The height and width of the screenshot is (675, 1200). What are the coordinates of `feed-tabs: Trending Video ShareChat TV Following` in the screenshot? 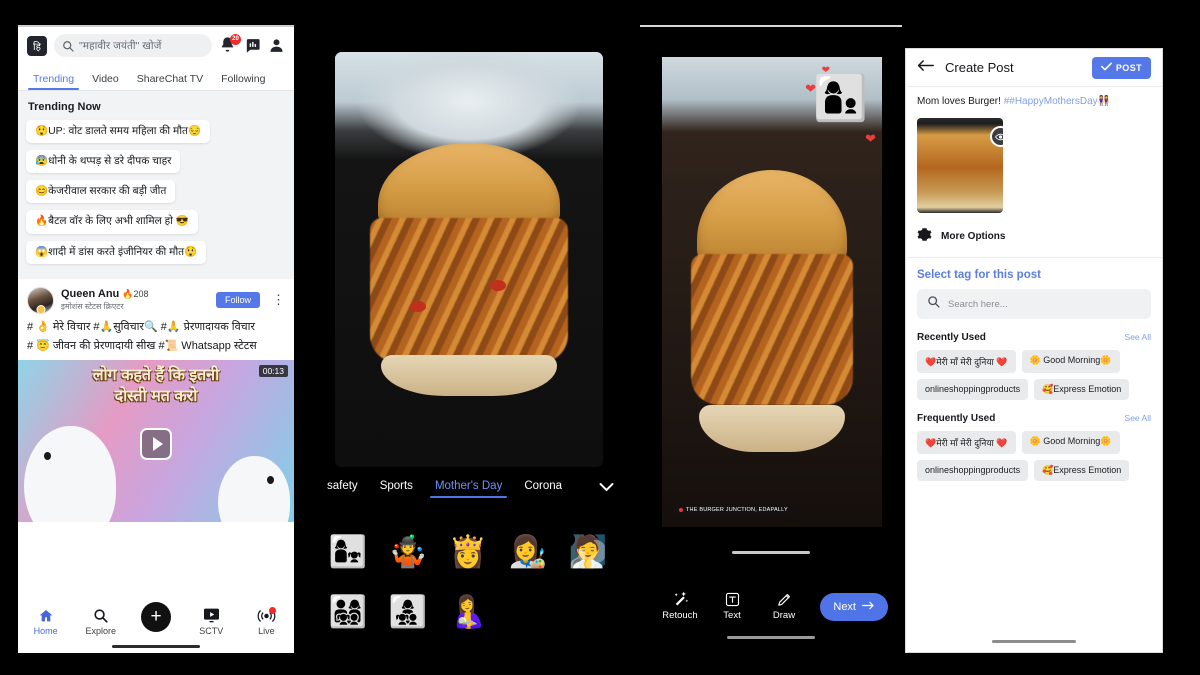 It's located at (156, 77).